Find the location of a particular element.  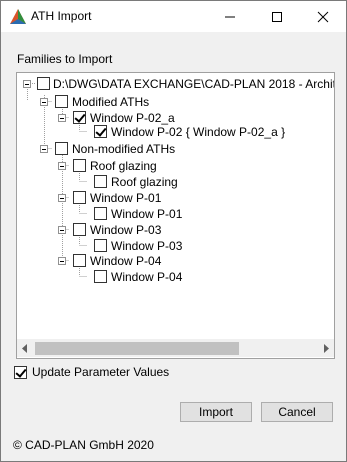

close-icon is located at coordinates (323, 17).